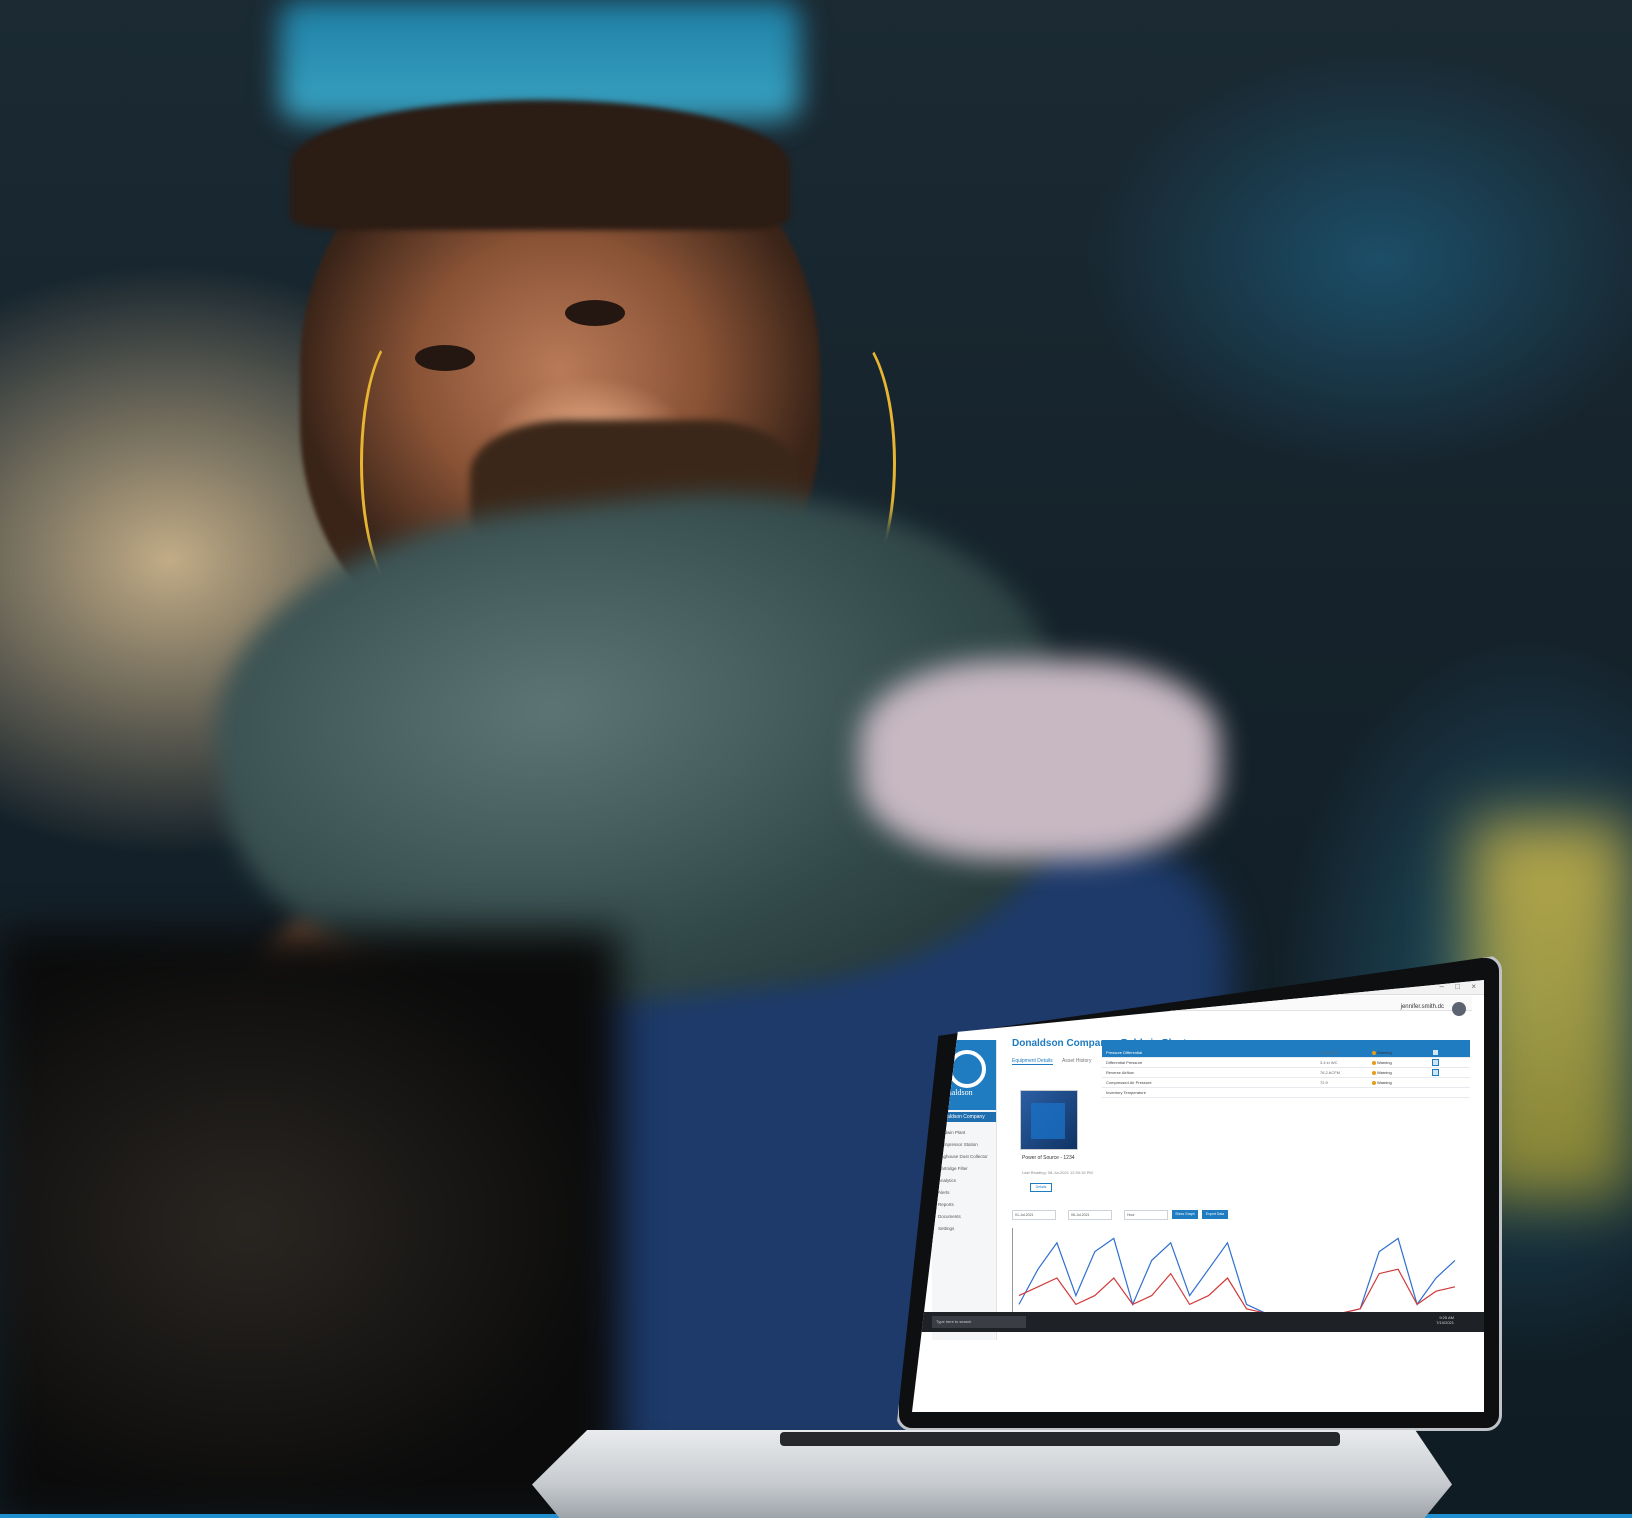 This screenshot has width=1632, height=1518. What do you see at coordinates (953, 1168) in the screenshot?
I see `sidebar-item: Cartridge Filter` at bounding box center [953, 1168].